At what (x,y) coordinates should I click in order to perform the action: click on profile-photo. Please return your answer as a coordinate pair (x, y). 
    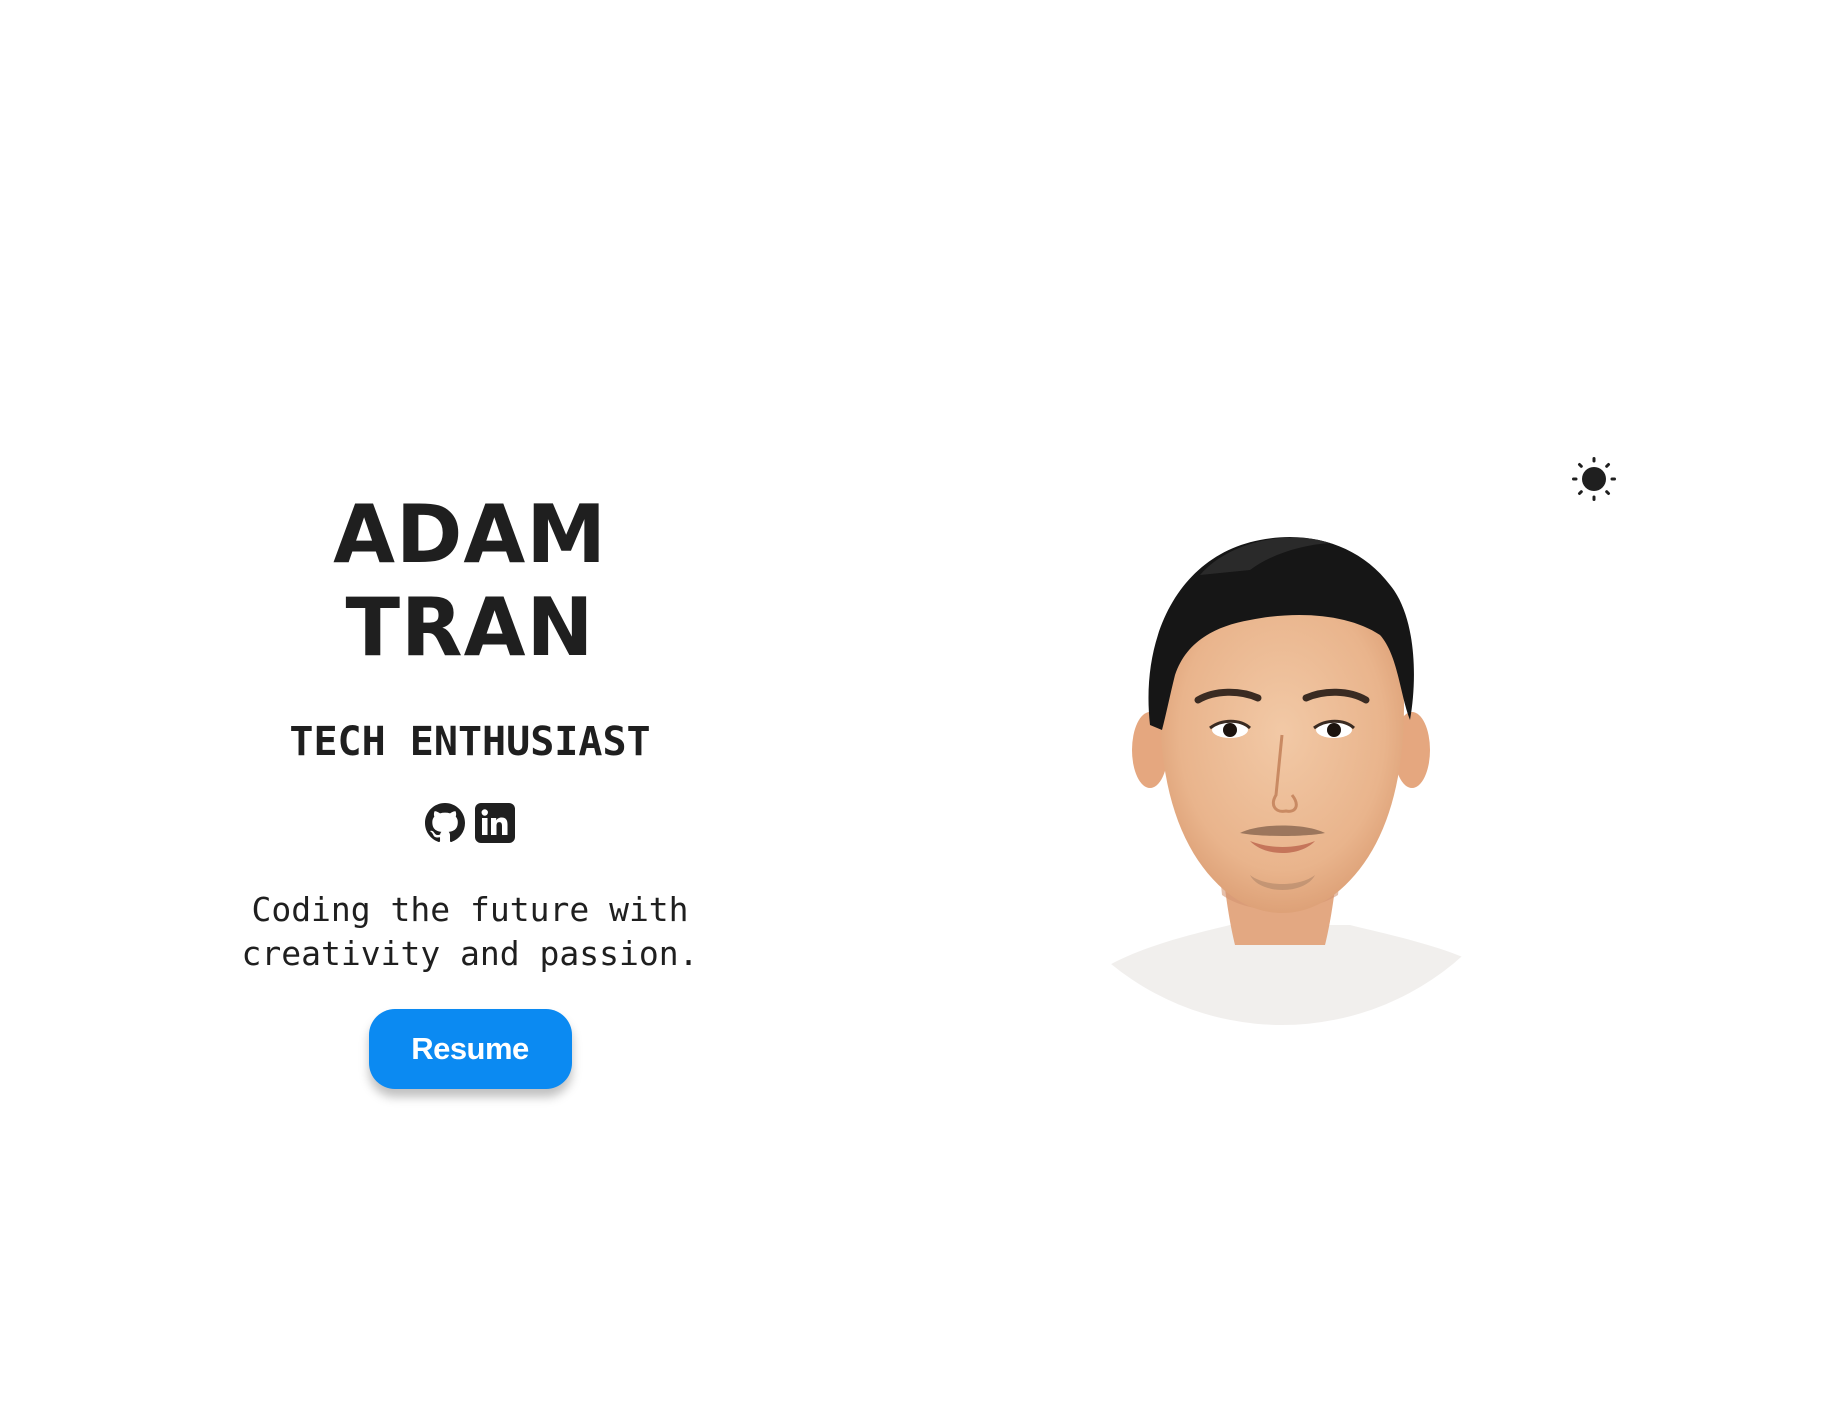
    Looking at the image, I should click on (1350, 775).